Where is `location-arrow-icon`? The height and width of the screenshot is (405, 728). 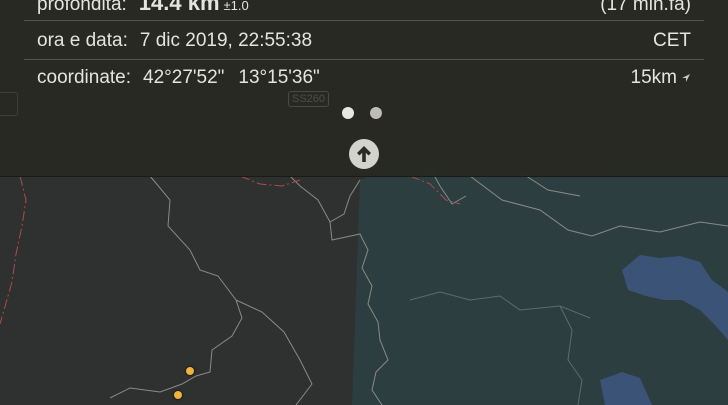
location-arrow-icon is located at coordinates (686, 78).